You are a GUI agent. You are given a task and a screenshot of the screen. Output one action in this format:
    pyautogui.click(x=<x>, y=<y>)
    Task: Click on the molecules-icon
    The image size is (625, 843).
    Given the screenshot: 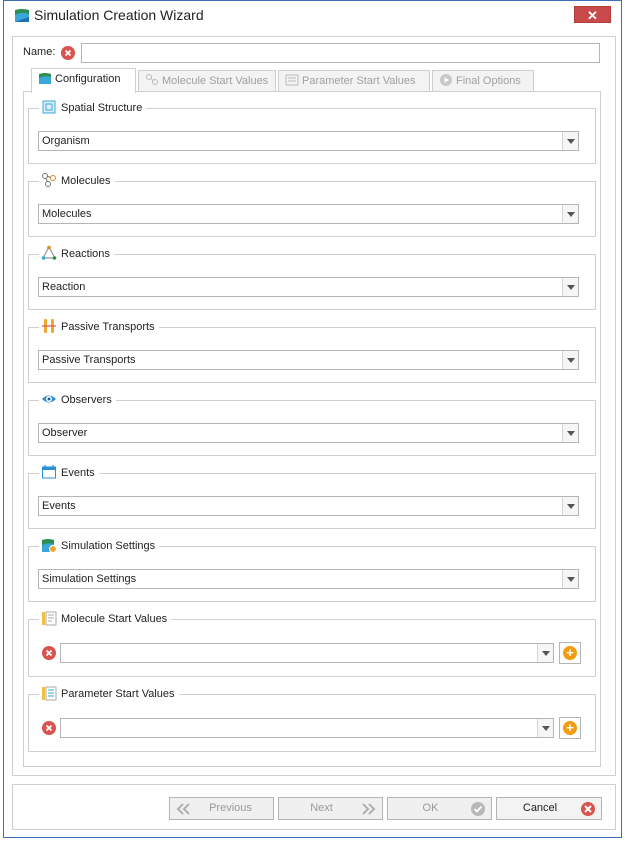 What is the action you would take?
    pyautogui.click(x=49, y=180)
    